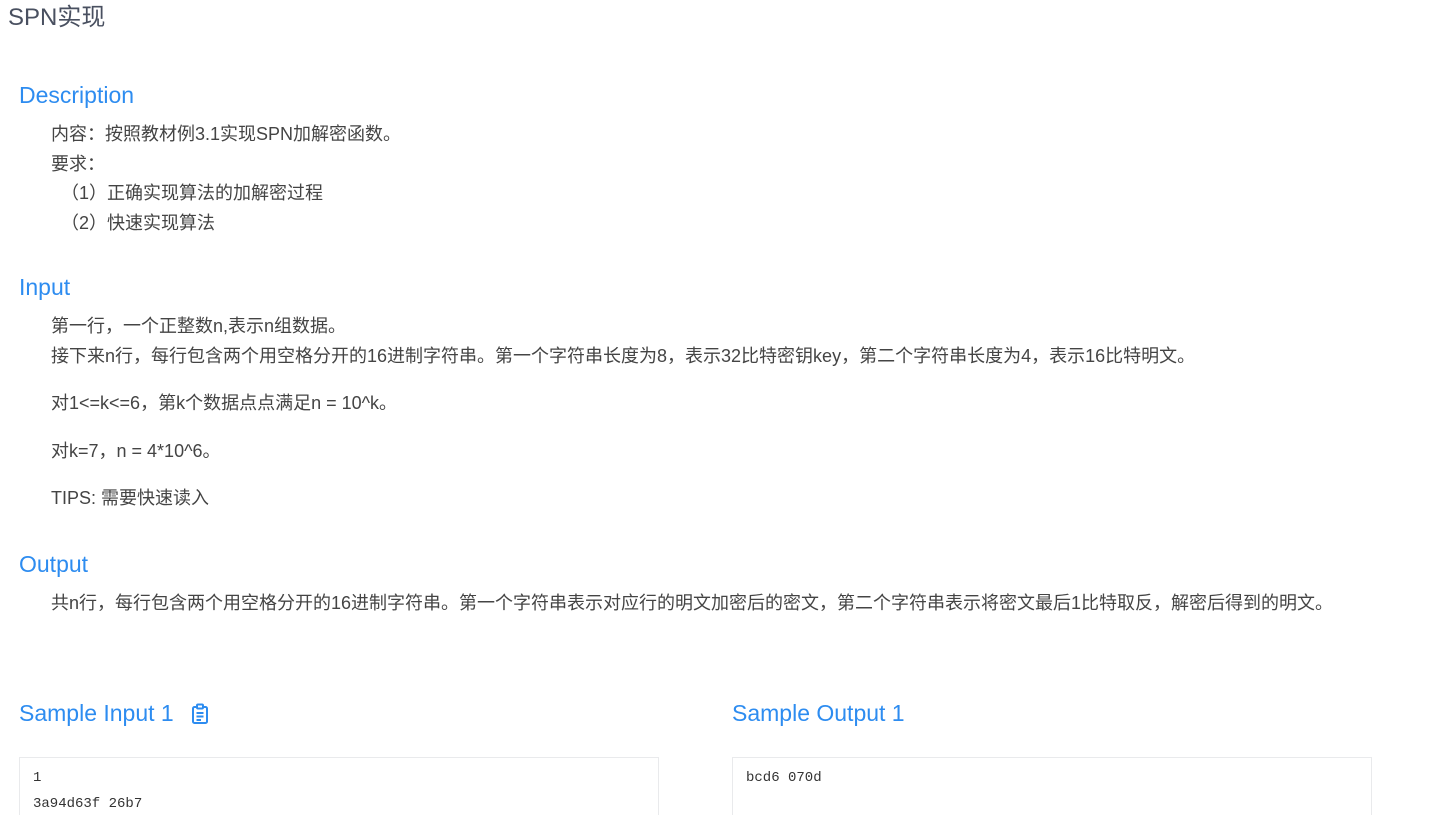  Describe the element at coordinates (226, 134) in the screenshot. I see `description-line: 内容：按照教材例3.1实现SPN加解密函数。` at that location.